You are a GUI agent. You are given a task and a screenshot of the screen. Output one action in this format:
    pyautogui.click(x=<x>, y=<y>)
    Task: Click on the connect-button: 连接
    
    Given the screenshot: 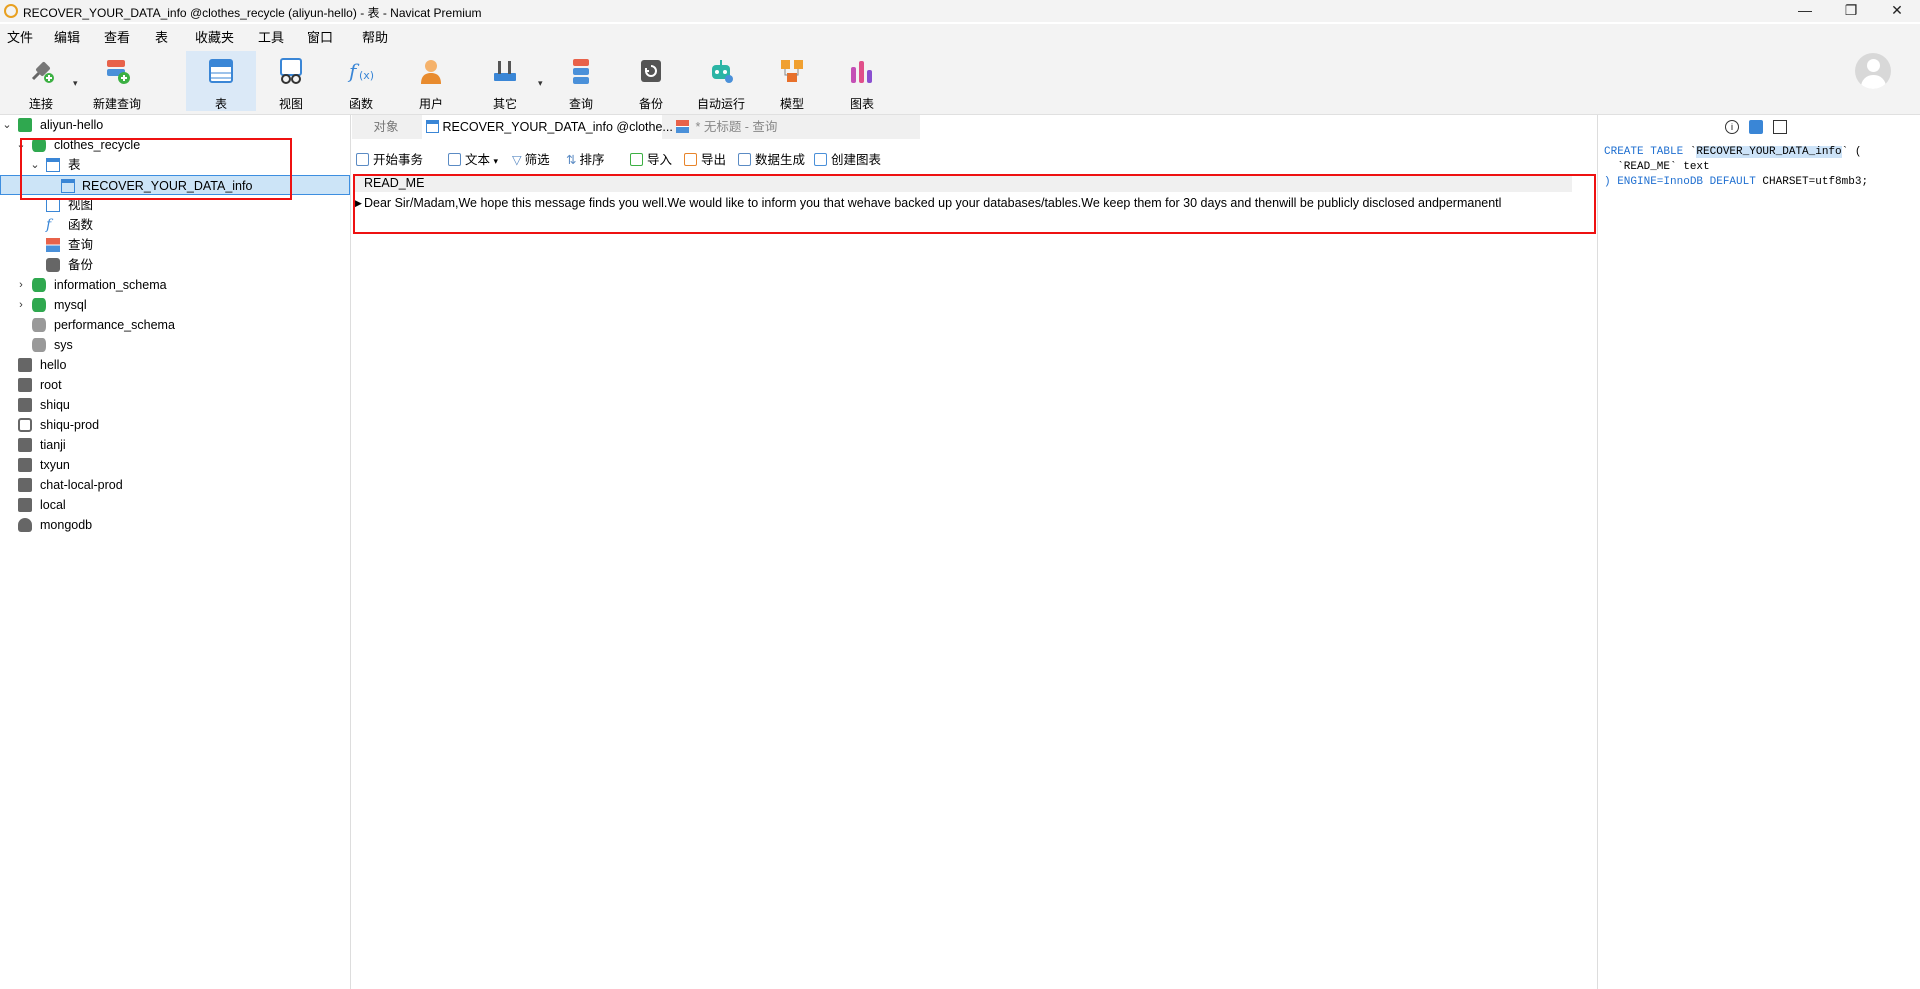 What is the action you would take?
    pyautogui.click(x=41, y=81)
    